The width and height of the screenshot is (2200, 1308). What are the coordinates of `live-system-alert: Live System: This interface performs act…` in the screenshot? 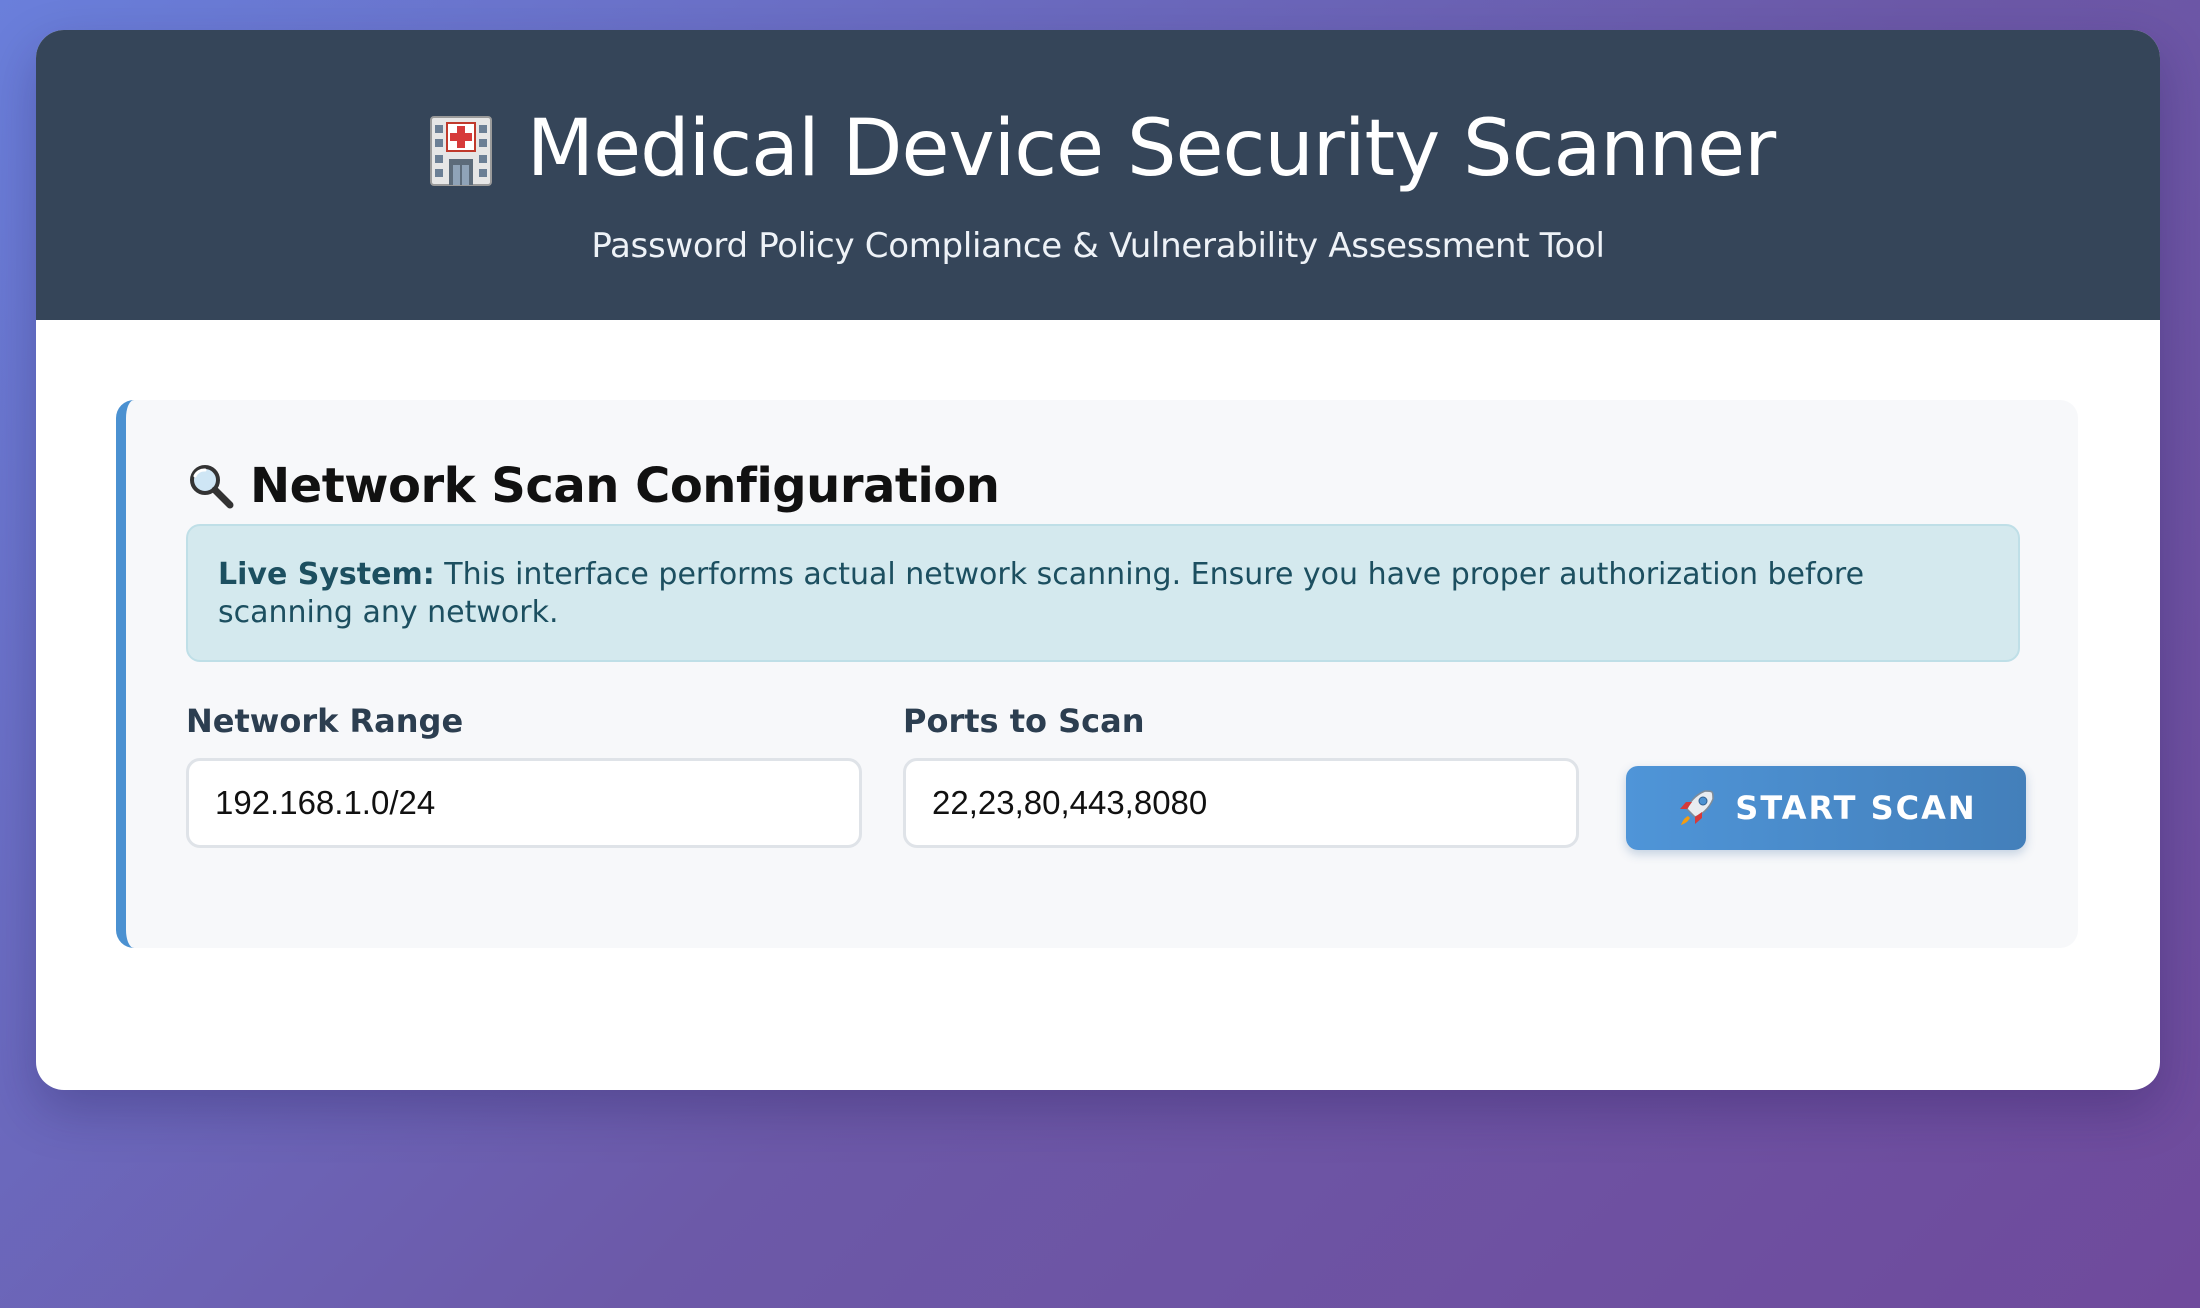 It's located at (1103, 593).